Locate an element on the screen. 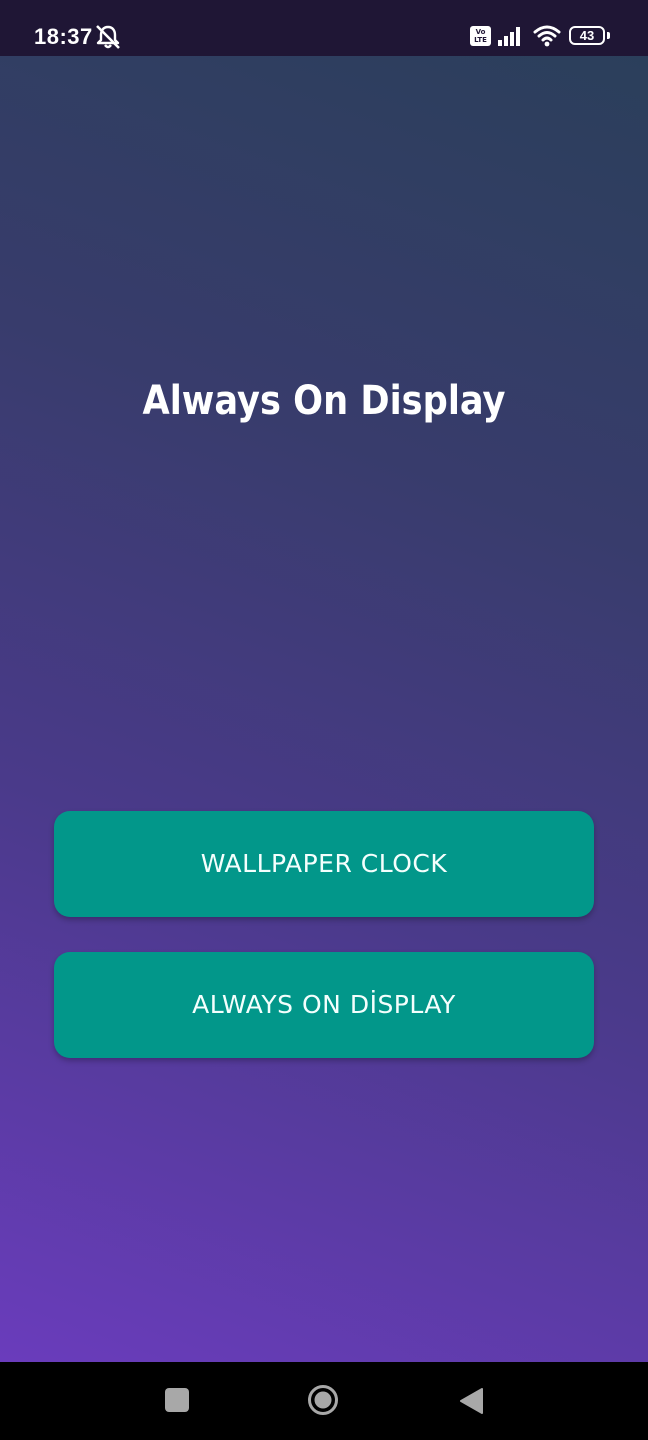  battery-level: 43 is located at coordinates (587, 35).